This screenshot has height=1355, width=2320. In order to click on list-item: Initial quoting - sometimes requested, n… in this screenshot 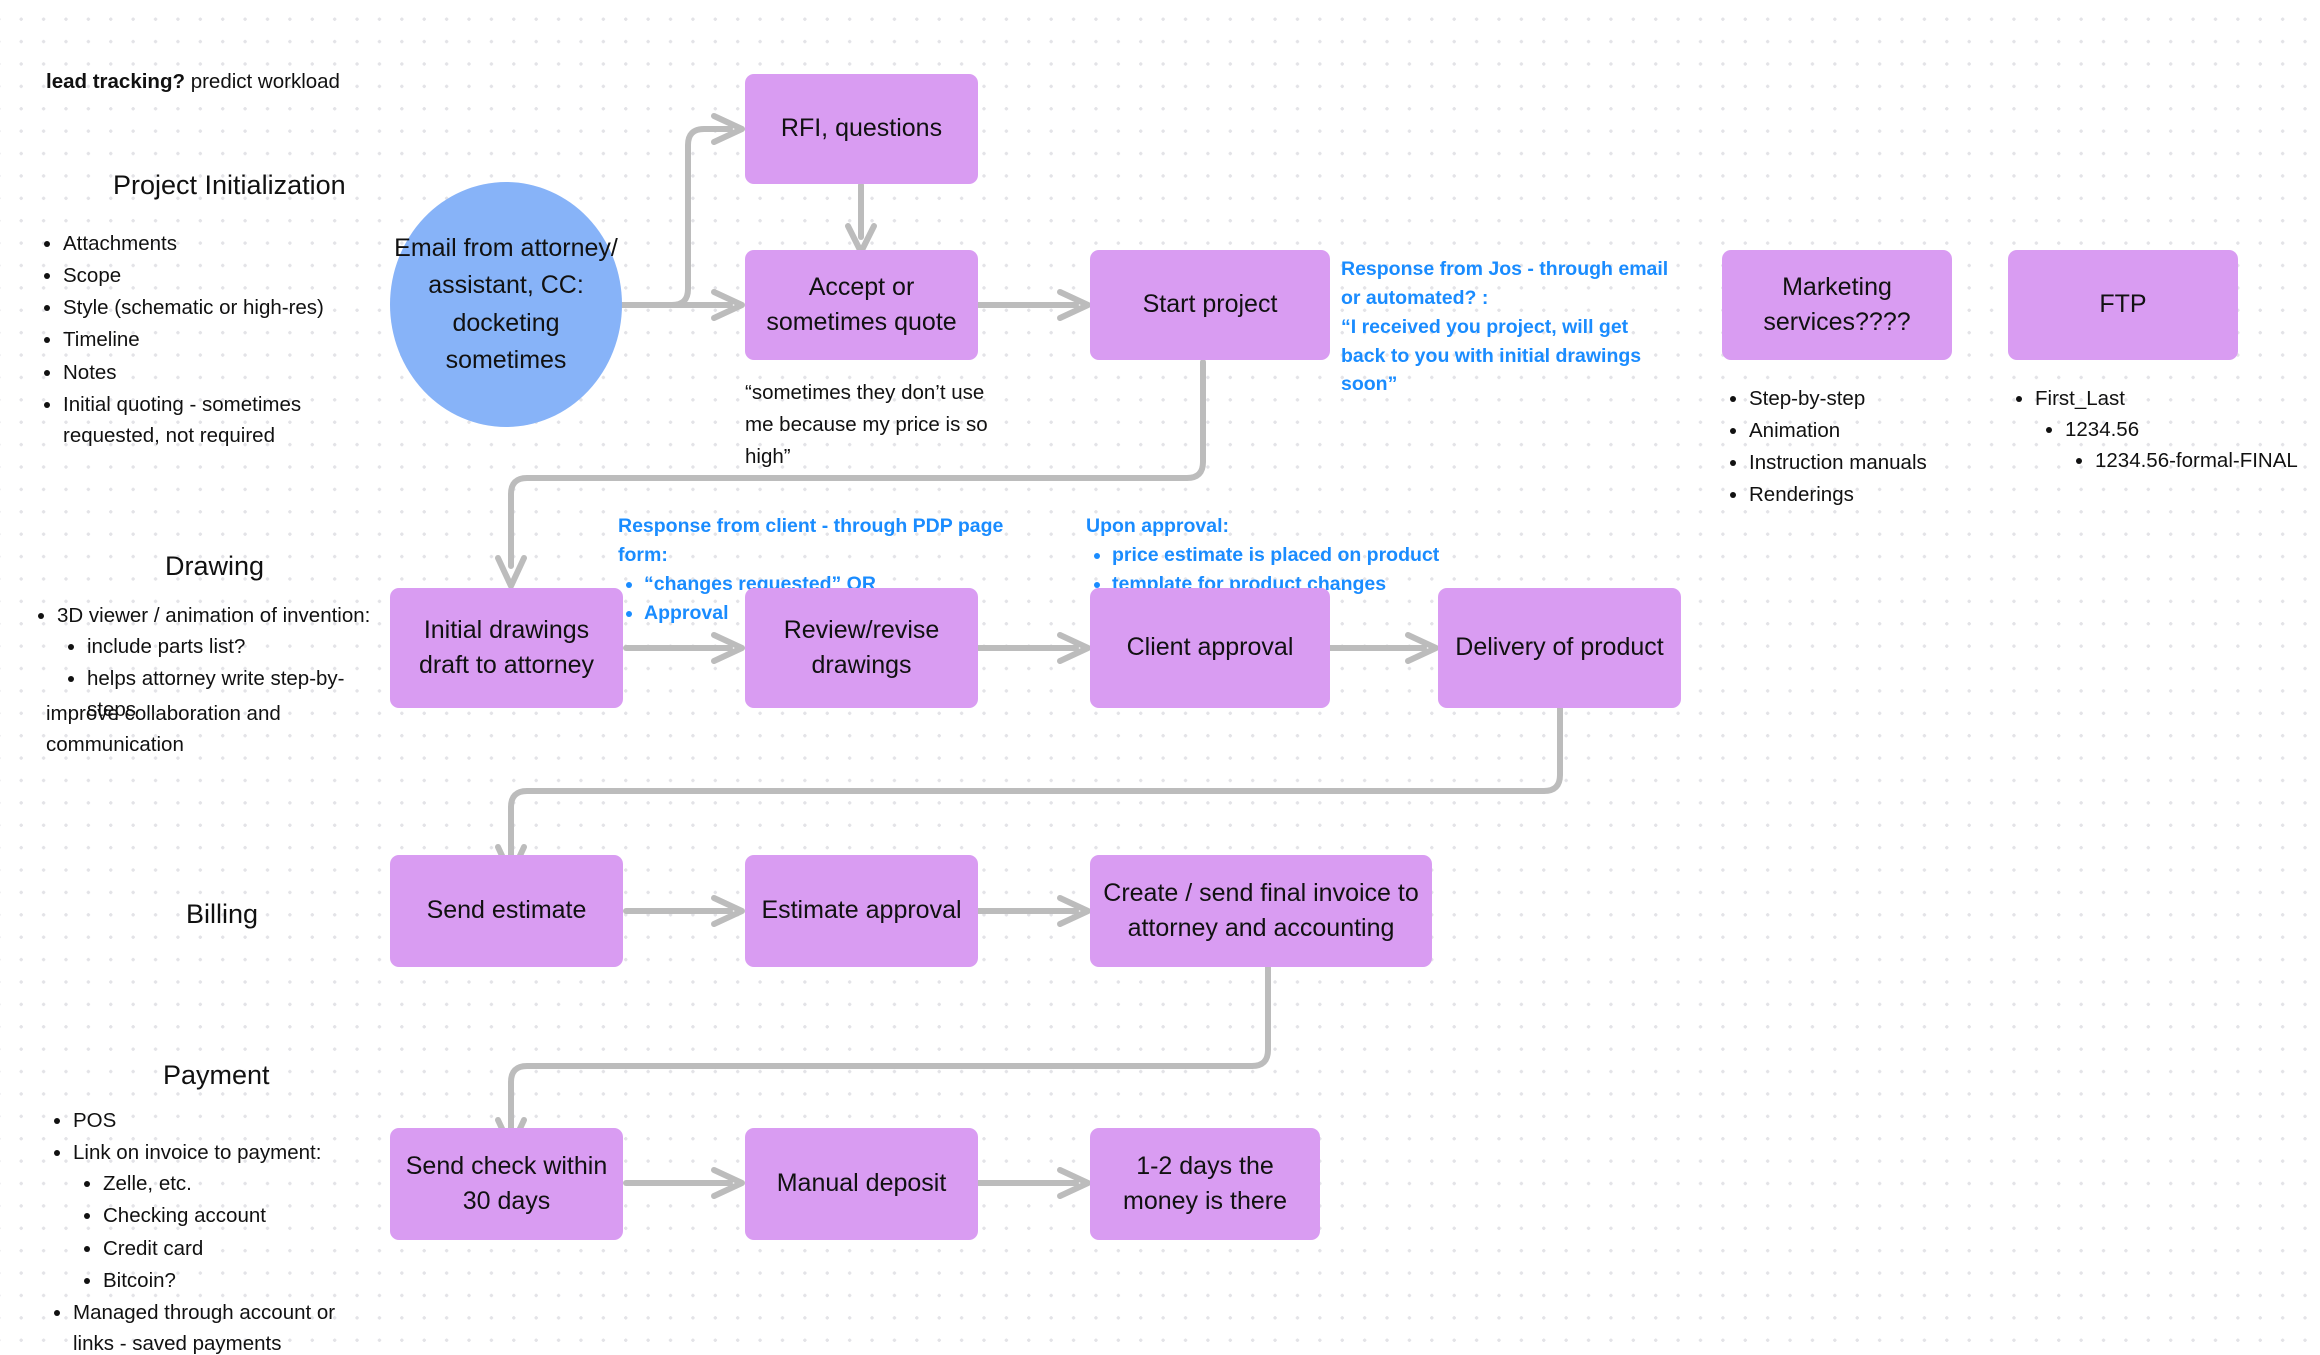, I will do `click(219, 420)`.